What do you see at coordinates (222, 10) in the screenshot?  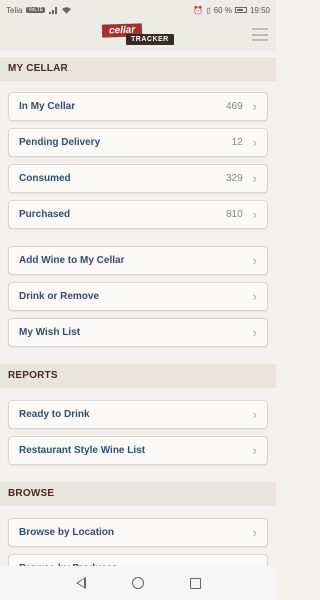 I see `battery-percent: 60 %` at bounding box center [222, 10].